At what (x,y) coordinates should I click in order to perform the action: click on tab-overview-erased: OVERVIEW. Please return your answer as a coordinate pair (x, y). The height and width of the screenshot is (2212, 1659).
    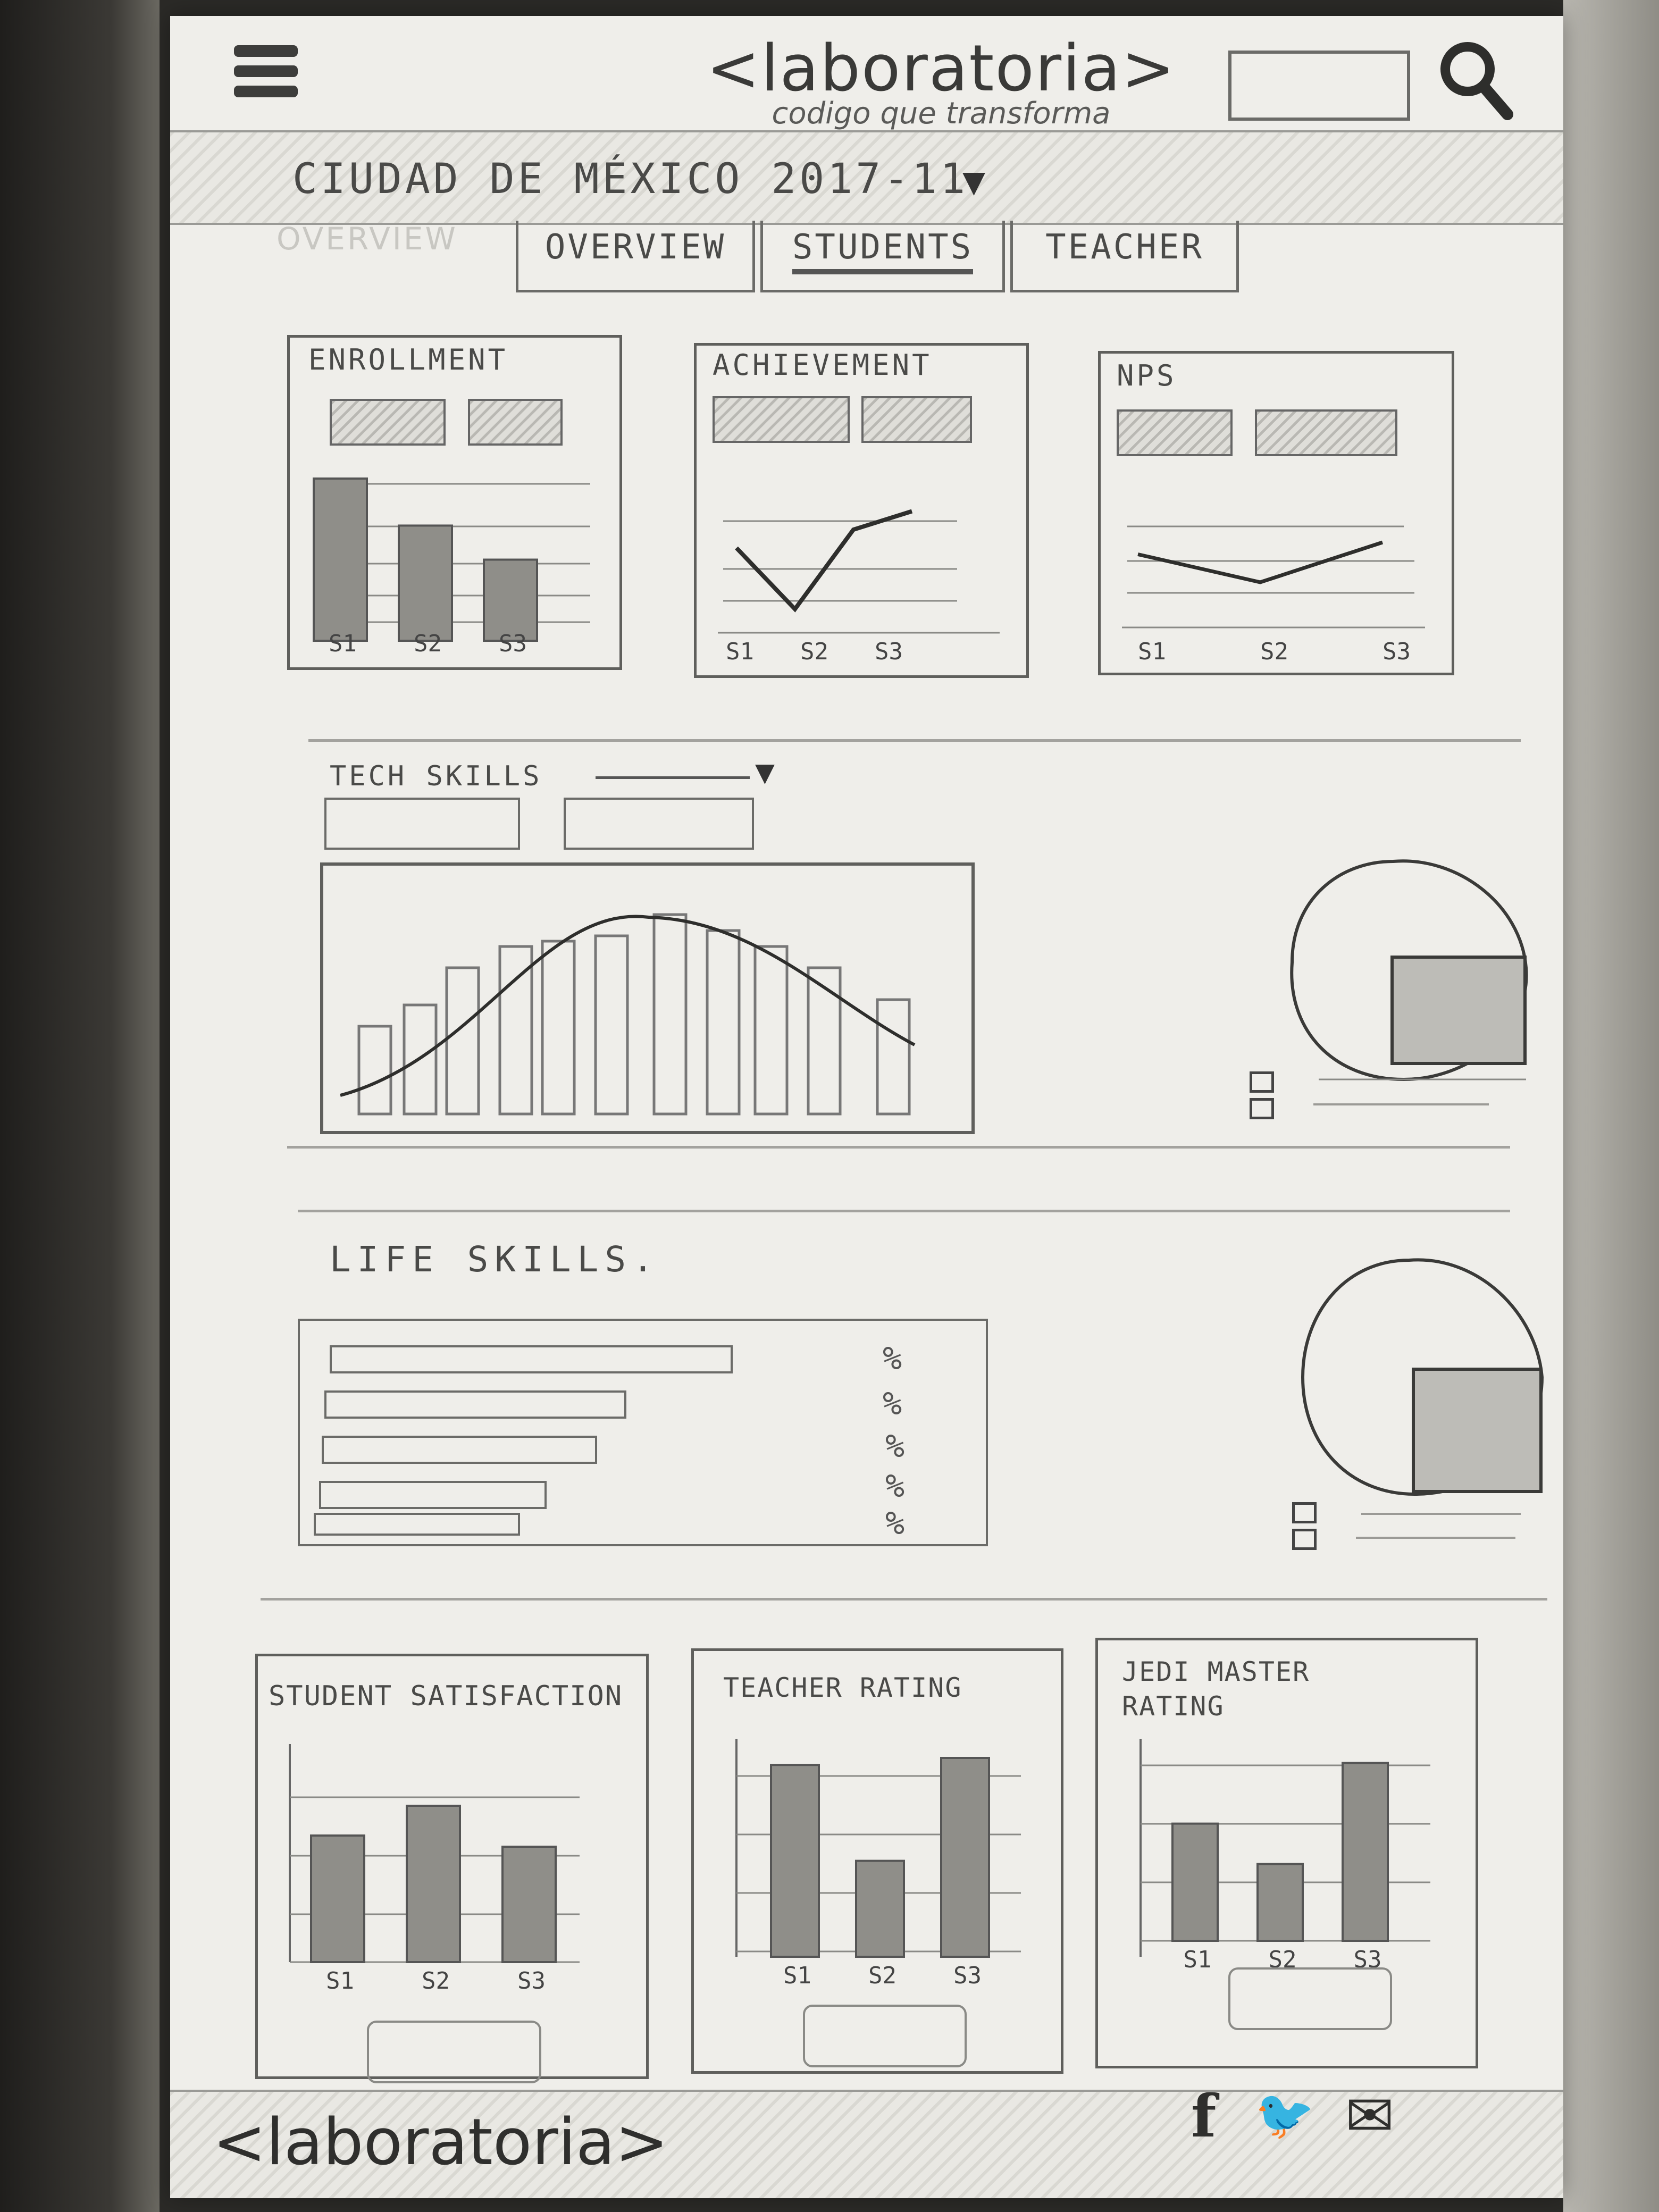
    Looking at the image, I should click on (367, 239).